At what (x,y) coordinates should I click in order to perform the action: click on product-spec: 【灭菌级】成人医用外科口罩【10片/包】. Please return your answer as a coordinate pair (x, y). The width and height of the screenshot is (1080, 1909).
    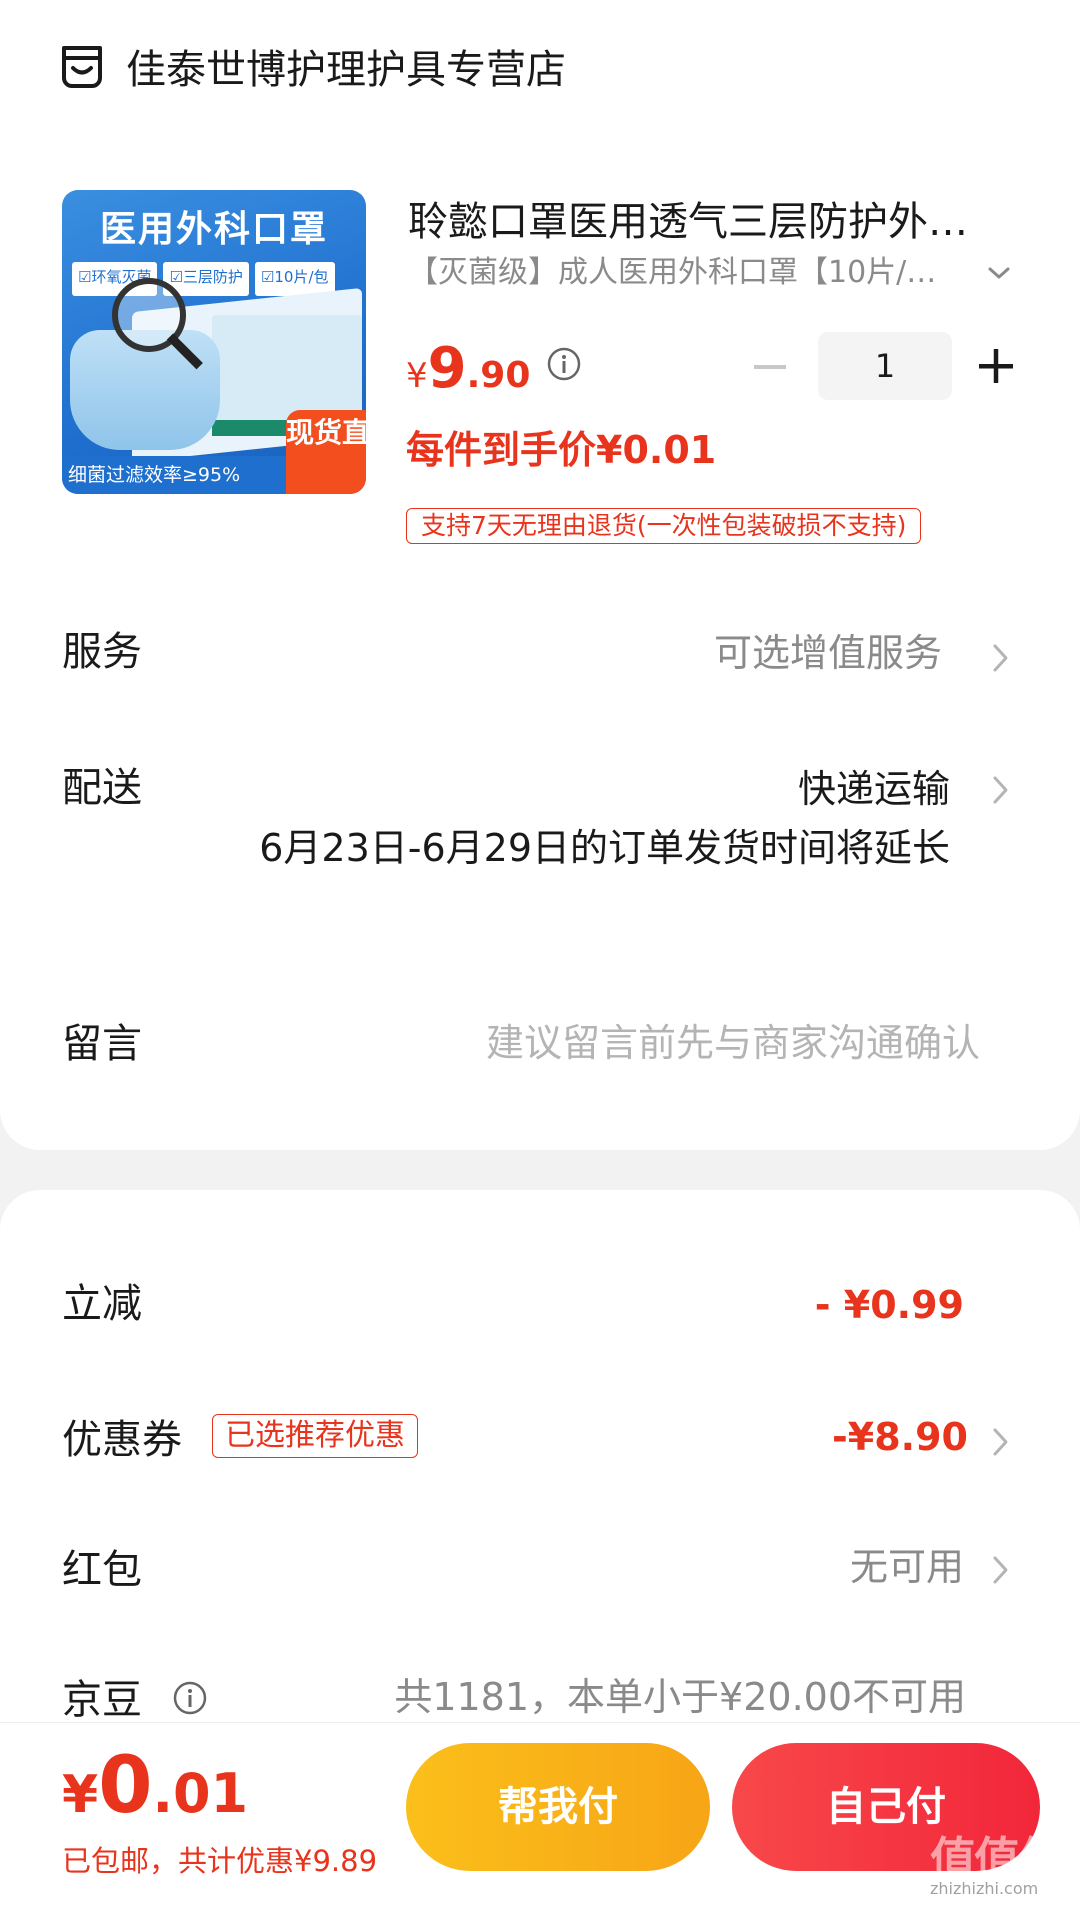
    Looking at the image, I should click on (673, 273).